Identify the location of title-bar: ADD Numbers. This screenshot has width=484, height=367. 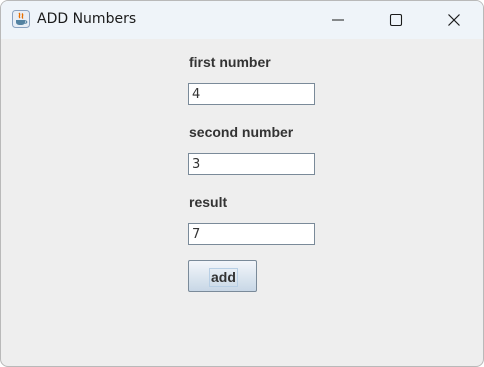
(242, 20).